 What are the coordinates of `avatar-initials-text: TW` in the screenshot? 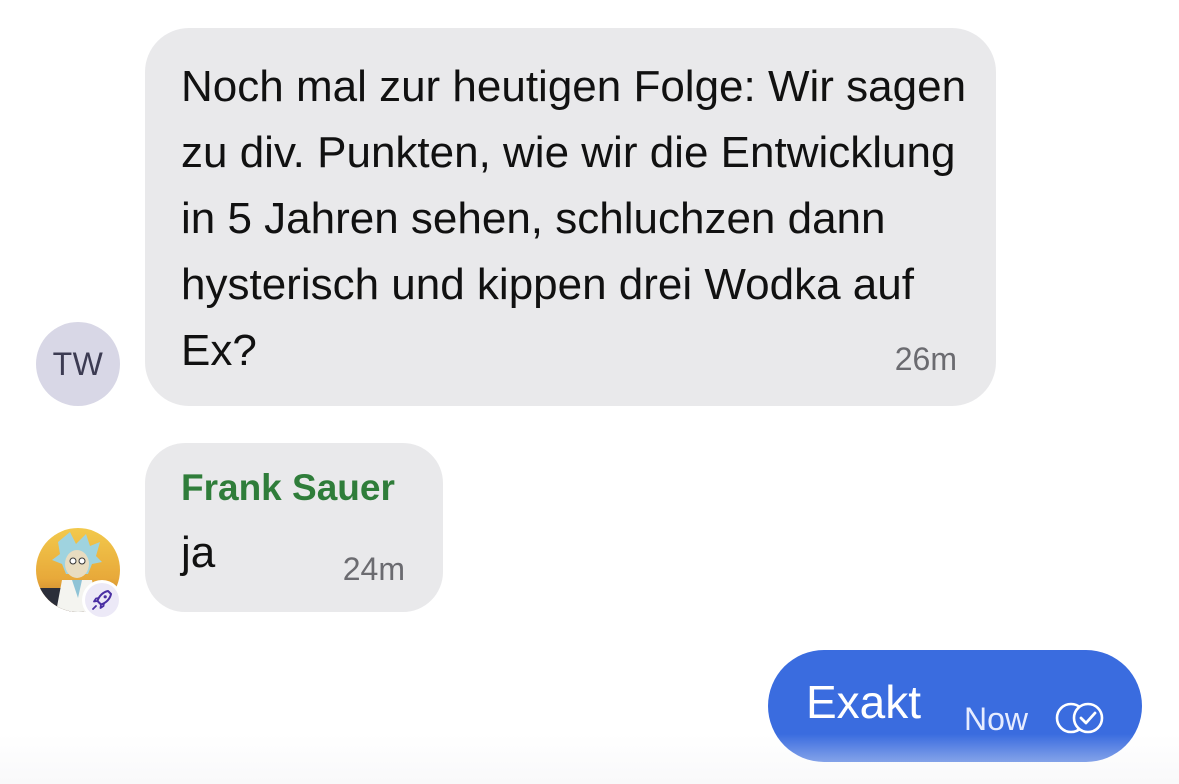 It's located at (78, 363).